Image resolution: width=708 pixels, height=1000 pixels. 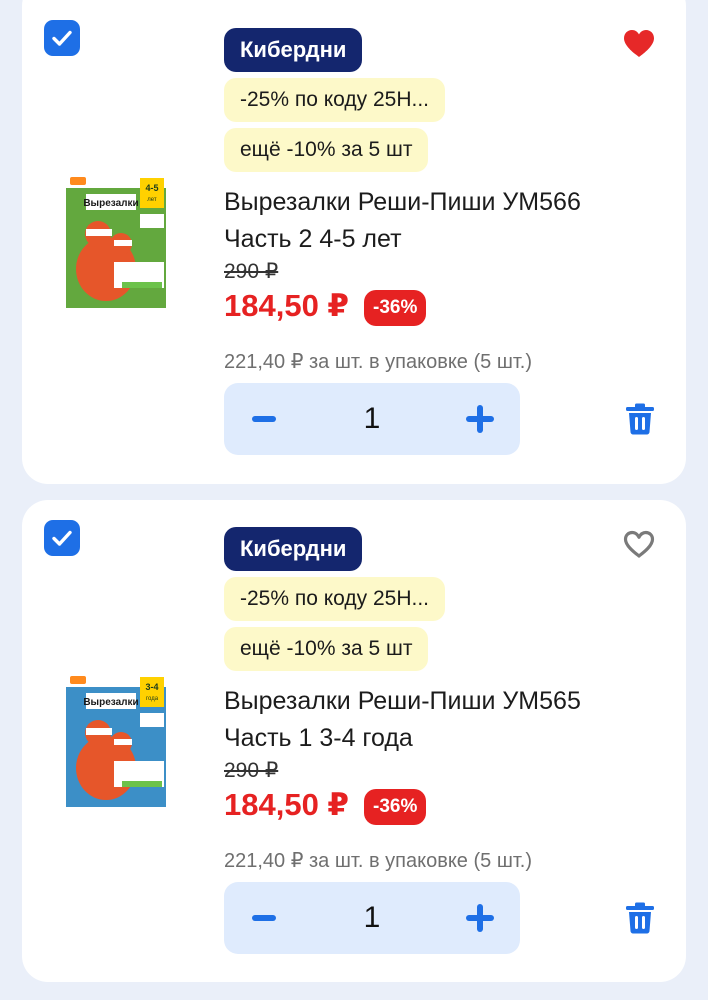 What do you see at coordinates (116, 241) in the screenshot?
I see `product-thumbnail: 4-5 лет Вырезалки` at bounding box center [116, 241].